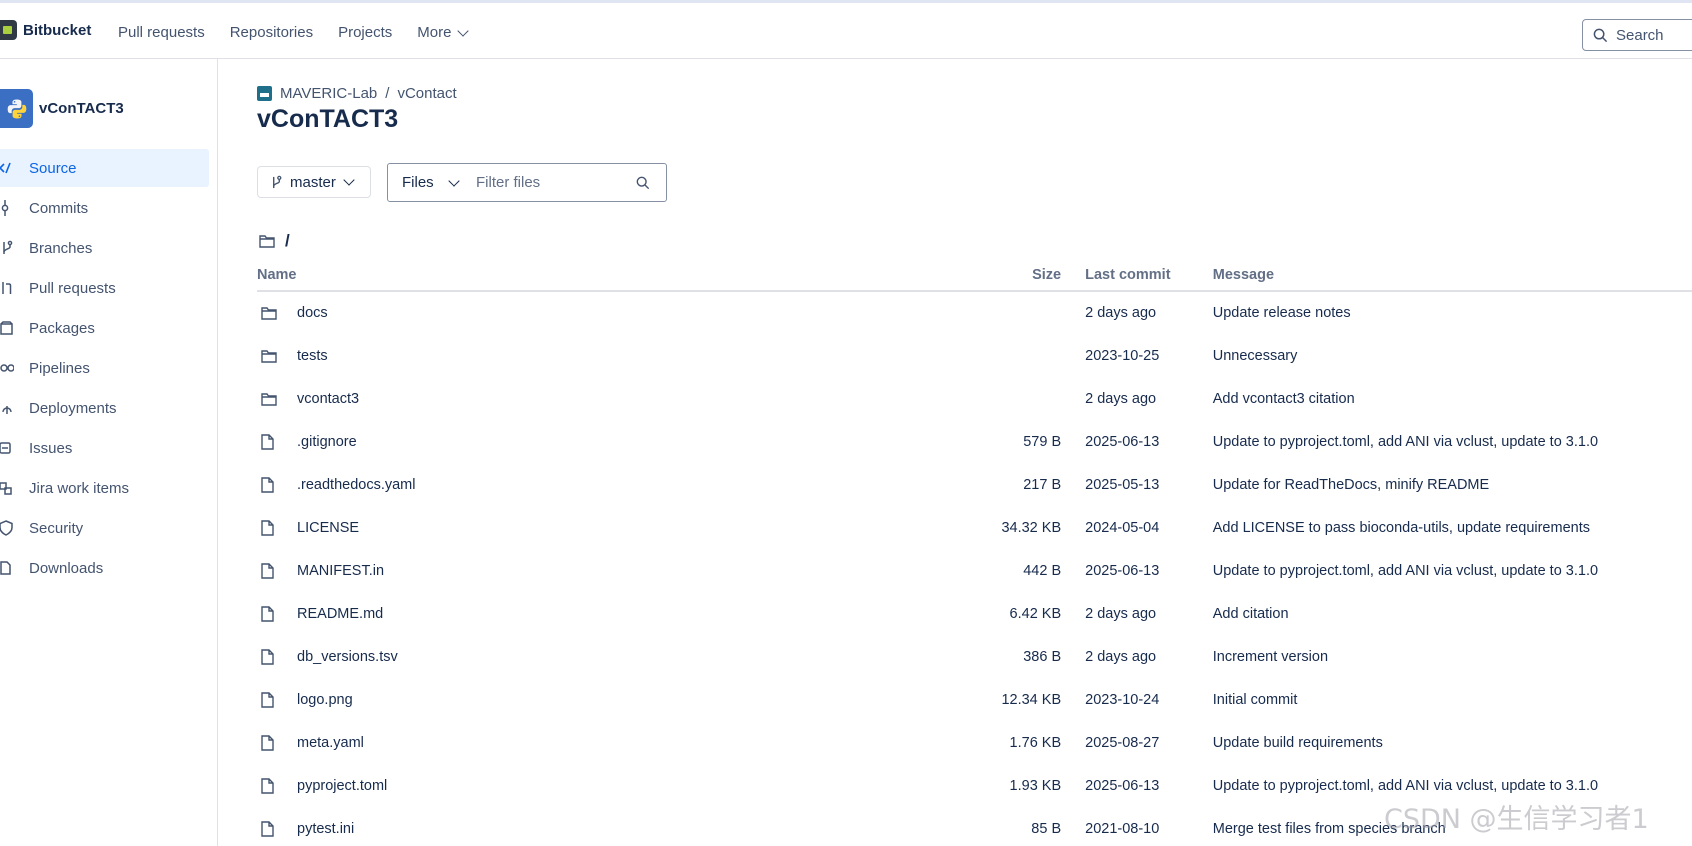 Image resolution: width=1692 pixels, height=846 pixels. What do you see at coordinates (1031, 527) in the screenshot?
I see `file-size: 34.32 KB` at bounding box center [1031, 527].